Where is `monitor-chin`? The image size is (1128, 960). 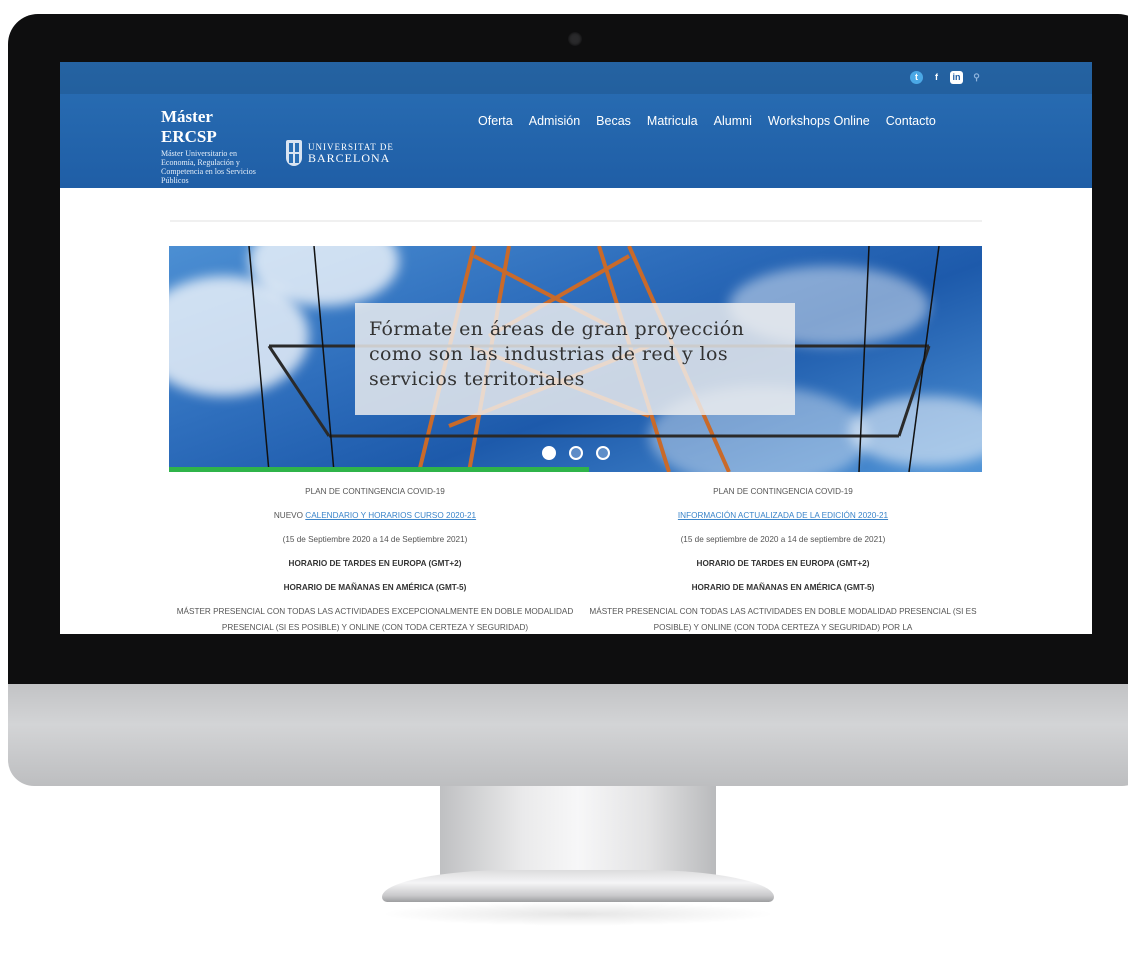 monitor-chin is located at coordinates (568, 735).